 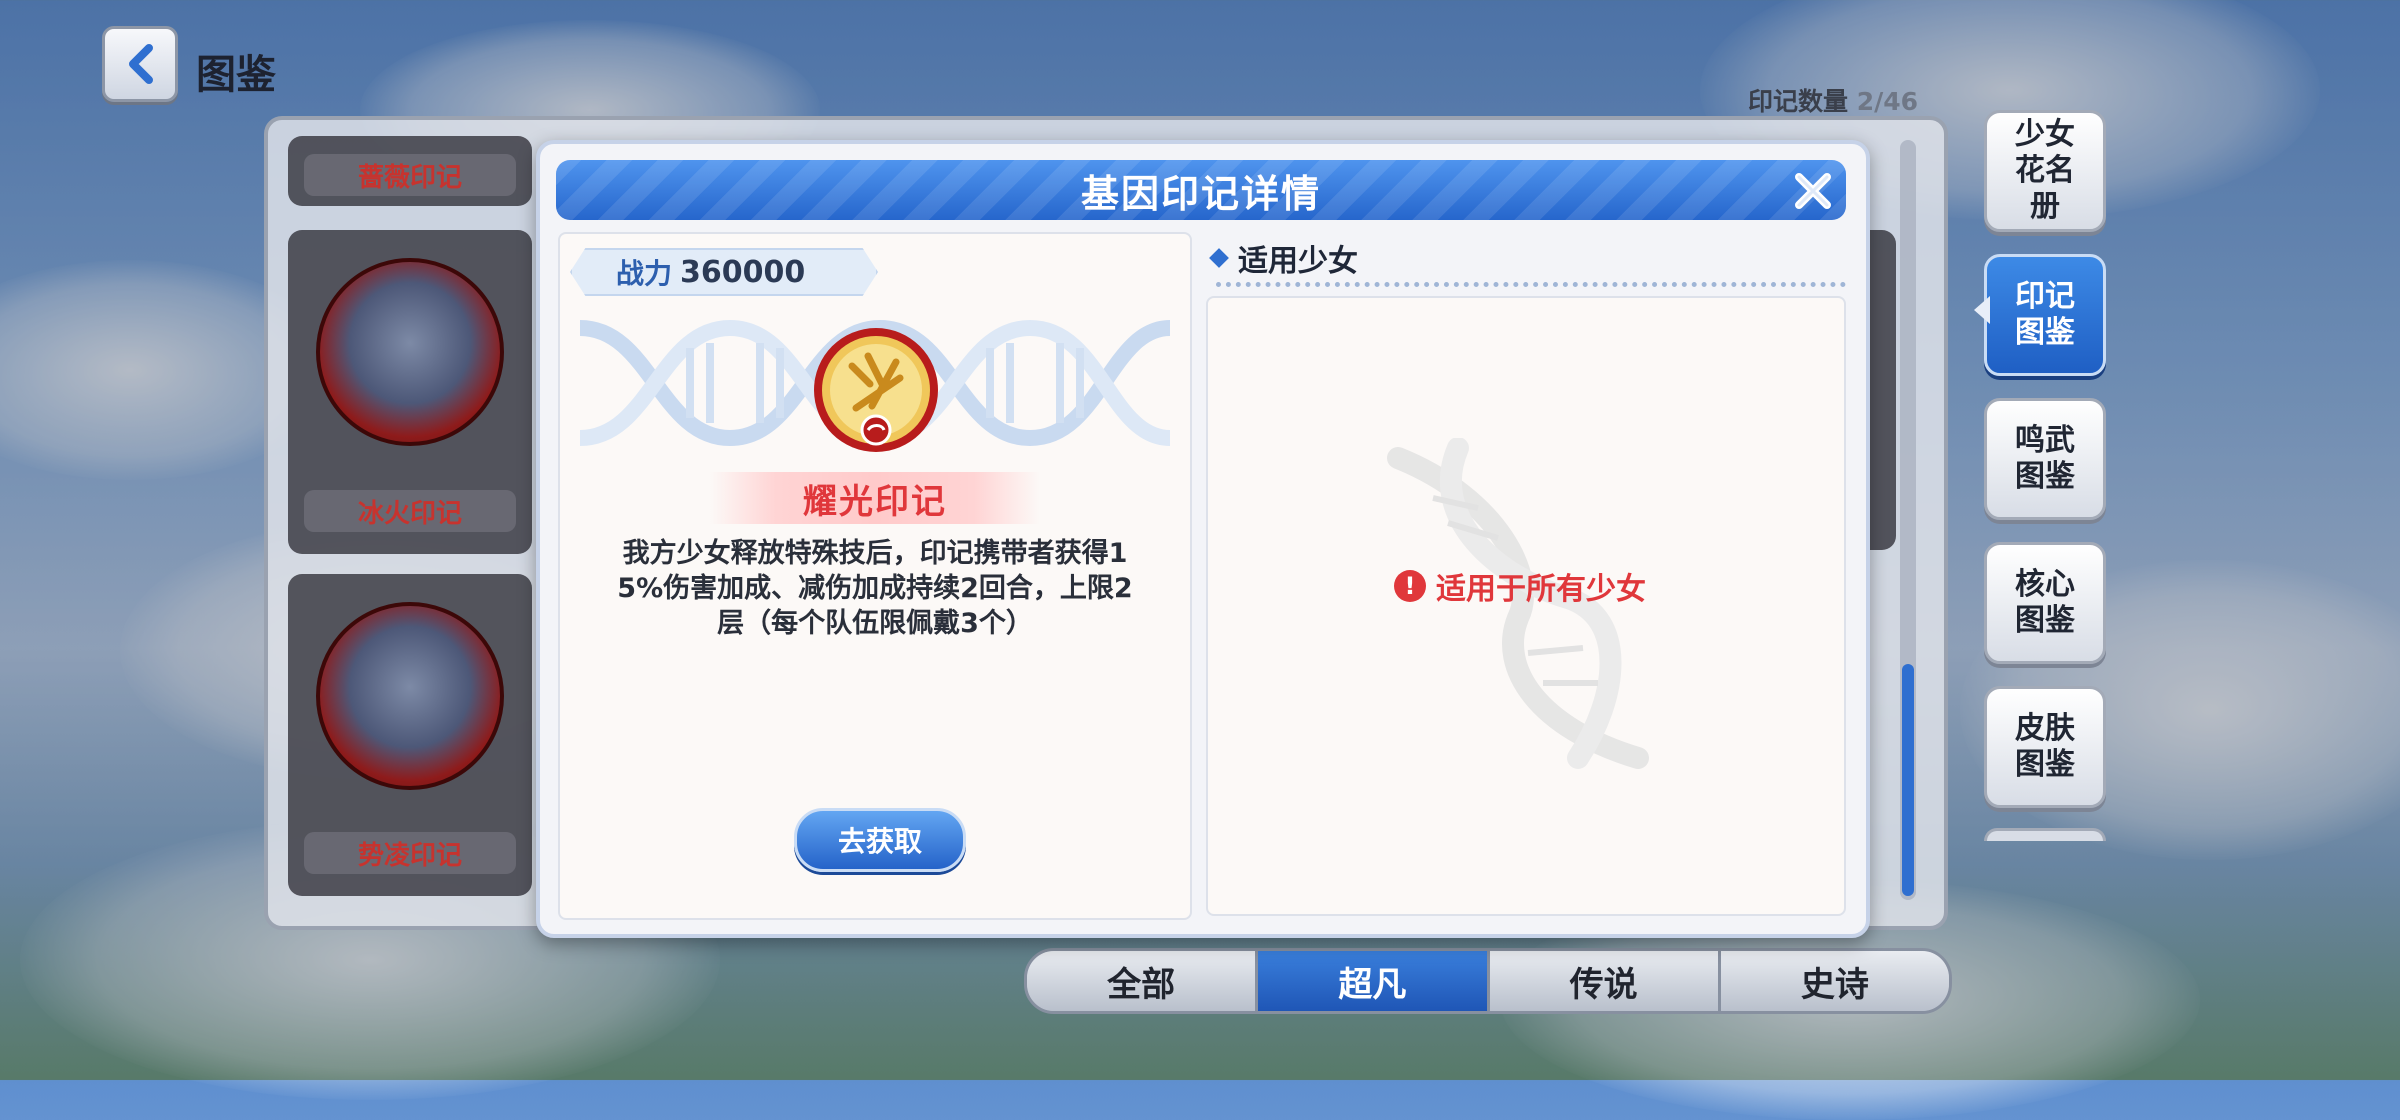 I want to click on side-tab-girl-roster: 少女花名册, so click(x=2045, y=171).